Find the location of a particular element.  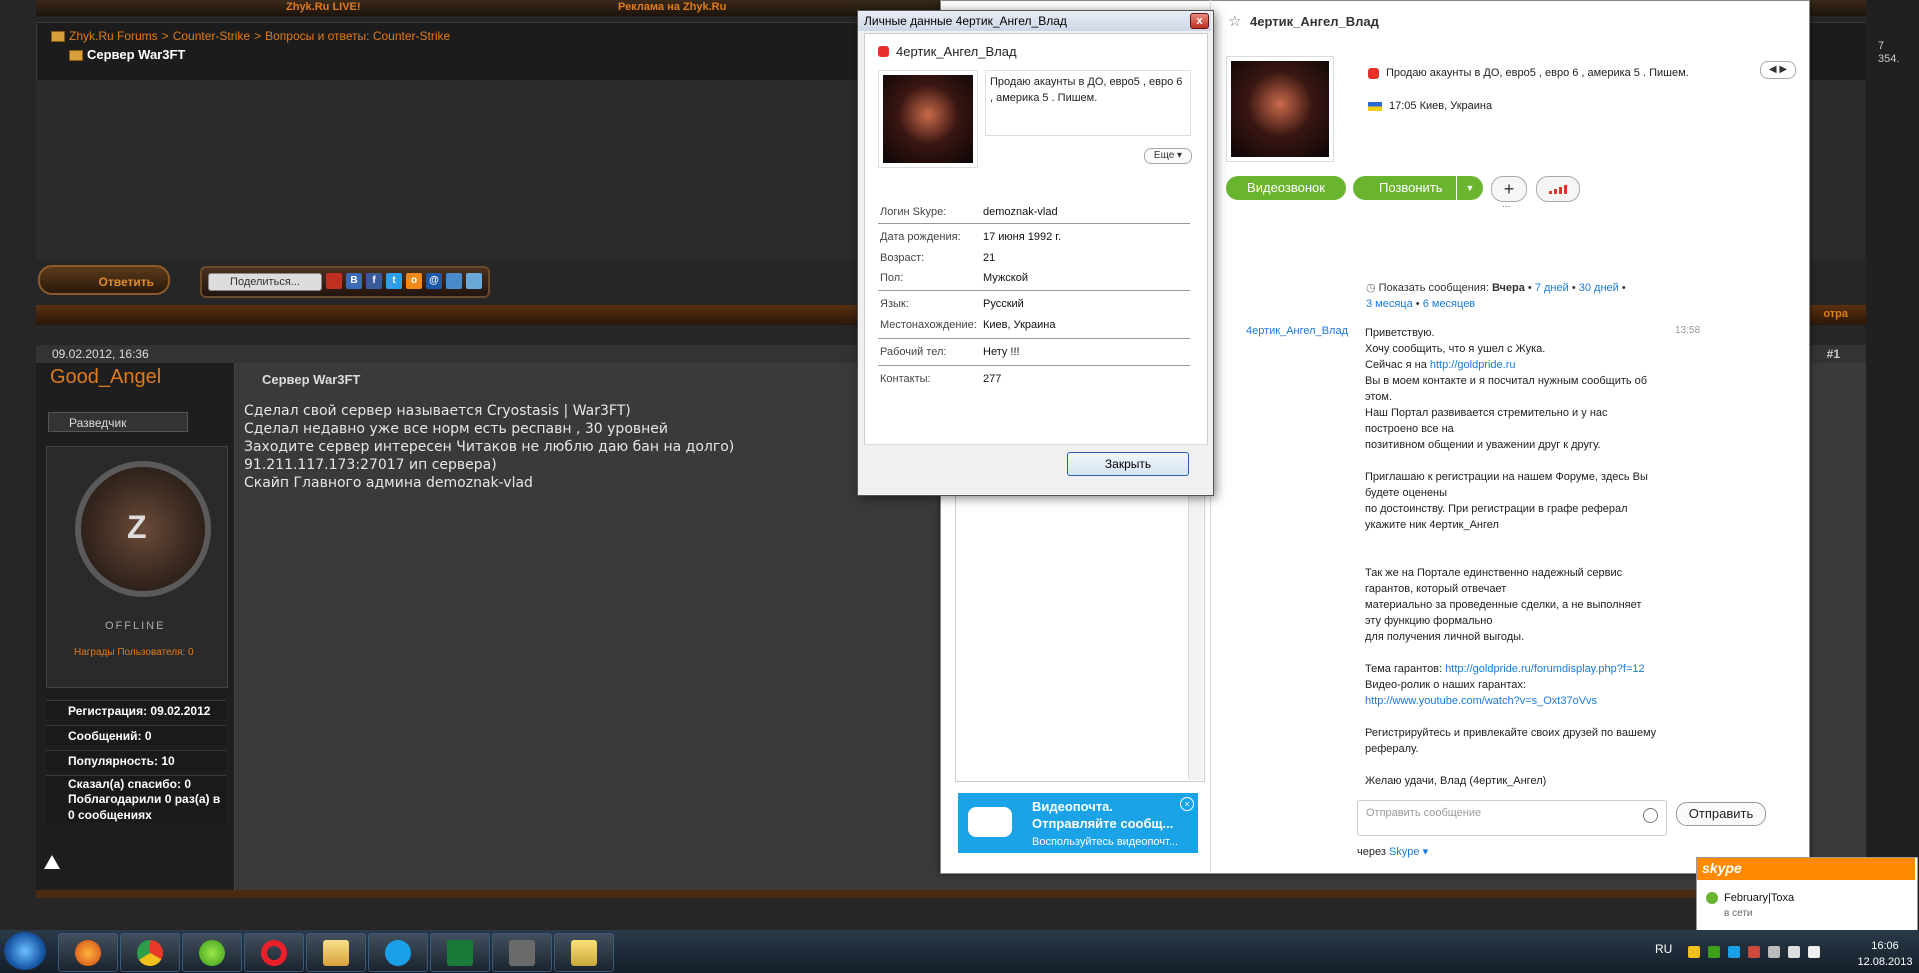

vk-icon: B is located at coordinates (354, 281).